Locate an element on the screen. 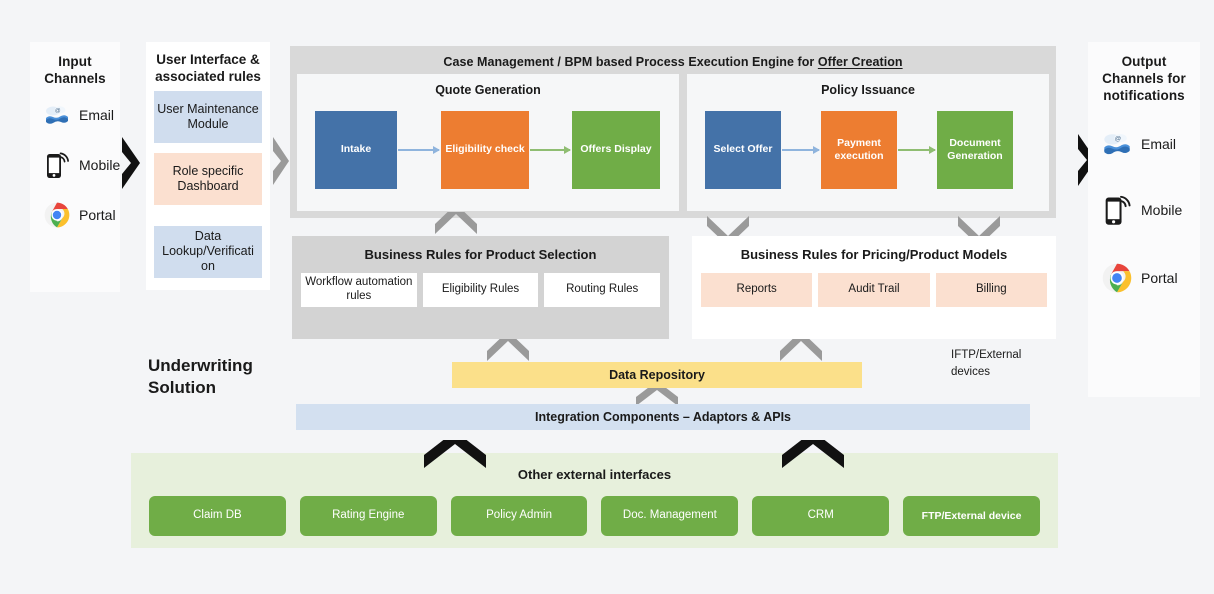  step-document-generation: Document Generation is located at coordinates (975, 150).